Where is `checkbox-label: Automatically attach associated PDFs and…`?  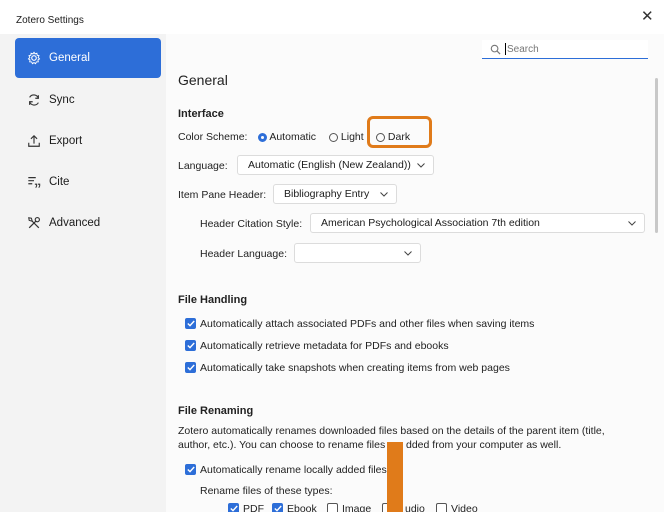
checkbox-label: Automatically attach associated PDFs and… is located at coordinates (367, 324).